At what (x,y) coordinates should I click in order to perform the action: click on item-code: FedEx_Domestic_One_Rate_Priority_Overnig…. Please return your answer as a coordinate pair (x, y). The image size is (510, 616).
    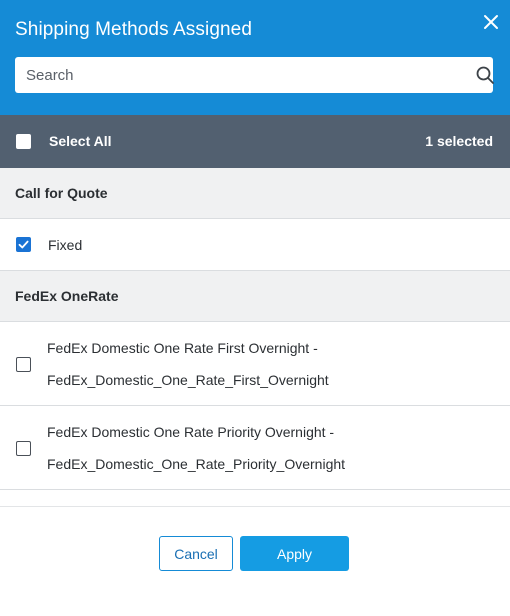
    Looking at the image, I should click on (196, 464).